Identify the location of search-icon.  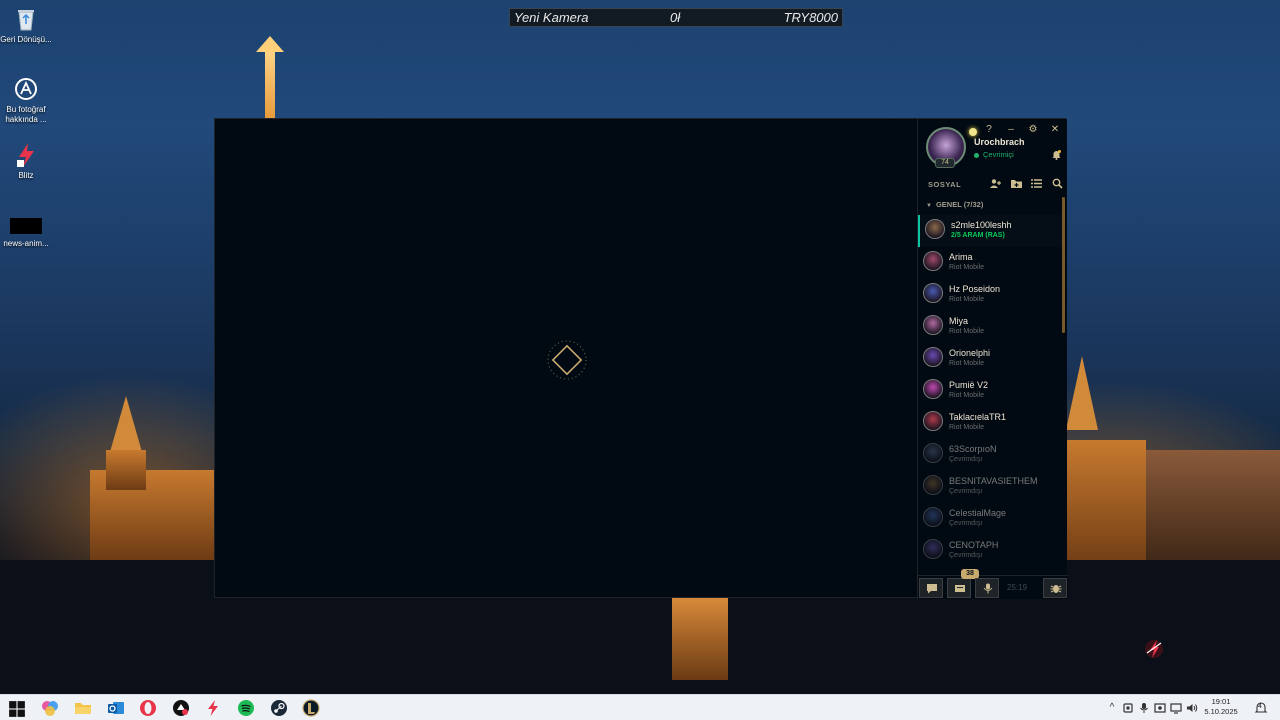
(1057, 183).